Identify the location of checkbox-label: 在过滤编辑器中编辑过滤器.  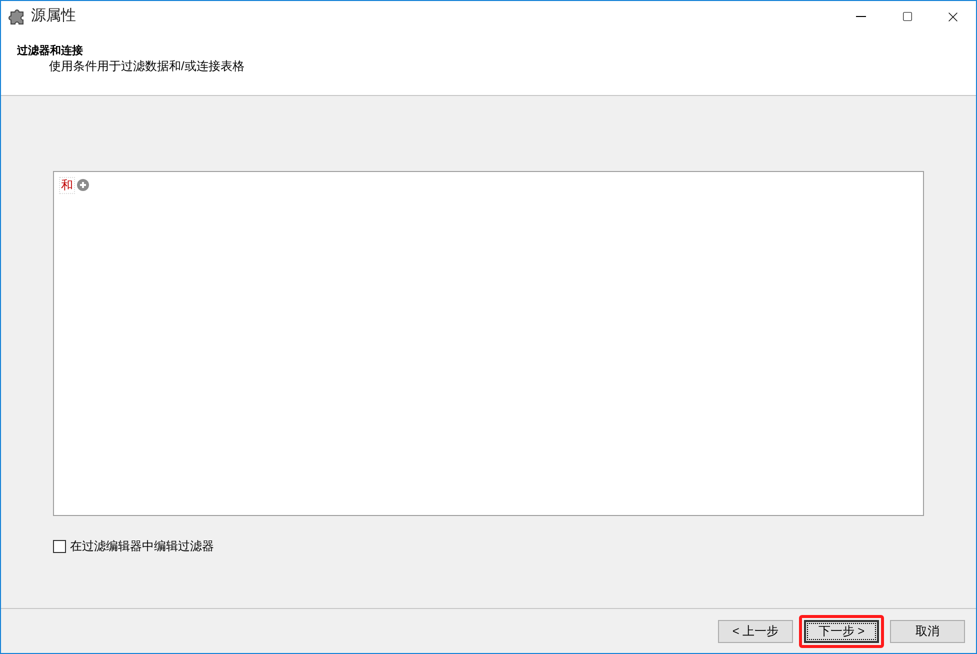
(142, 546).